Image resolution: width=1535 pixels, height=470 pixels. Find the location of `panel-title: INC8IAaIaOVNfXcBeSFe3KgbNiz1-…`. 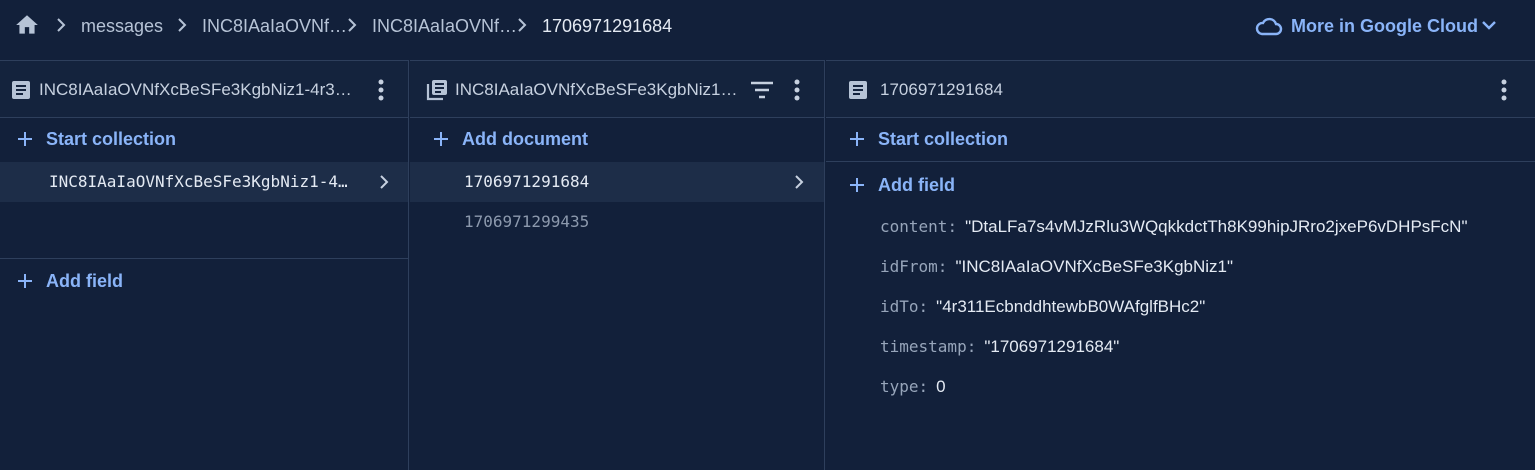

panel-title: INC8IAaIaOVNfXcBeSFe3KgbNiz1-… is located at coordinates (597, 89).